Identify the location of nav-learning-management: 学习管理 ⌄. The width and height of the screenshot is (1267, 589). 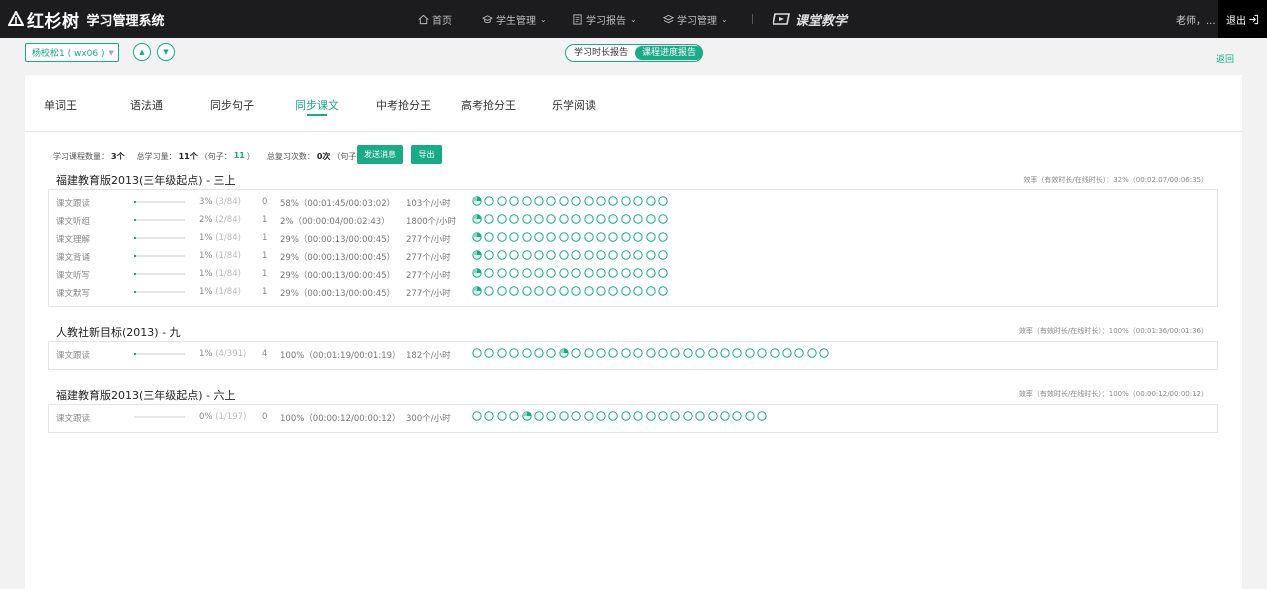
(695, 19).